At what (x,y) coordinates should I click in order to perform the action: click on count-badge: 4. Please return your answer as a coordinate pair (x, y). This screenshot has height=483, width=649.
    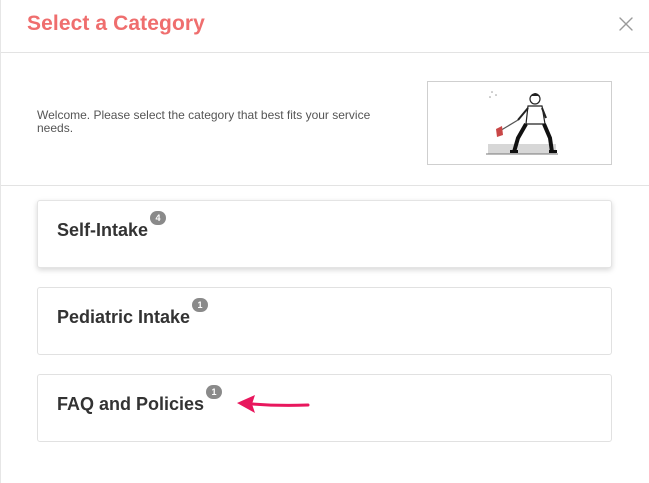
    Looking at the image, I should click on (158, 218).